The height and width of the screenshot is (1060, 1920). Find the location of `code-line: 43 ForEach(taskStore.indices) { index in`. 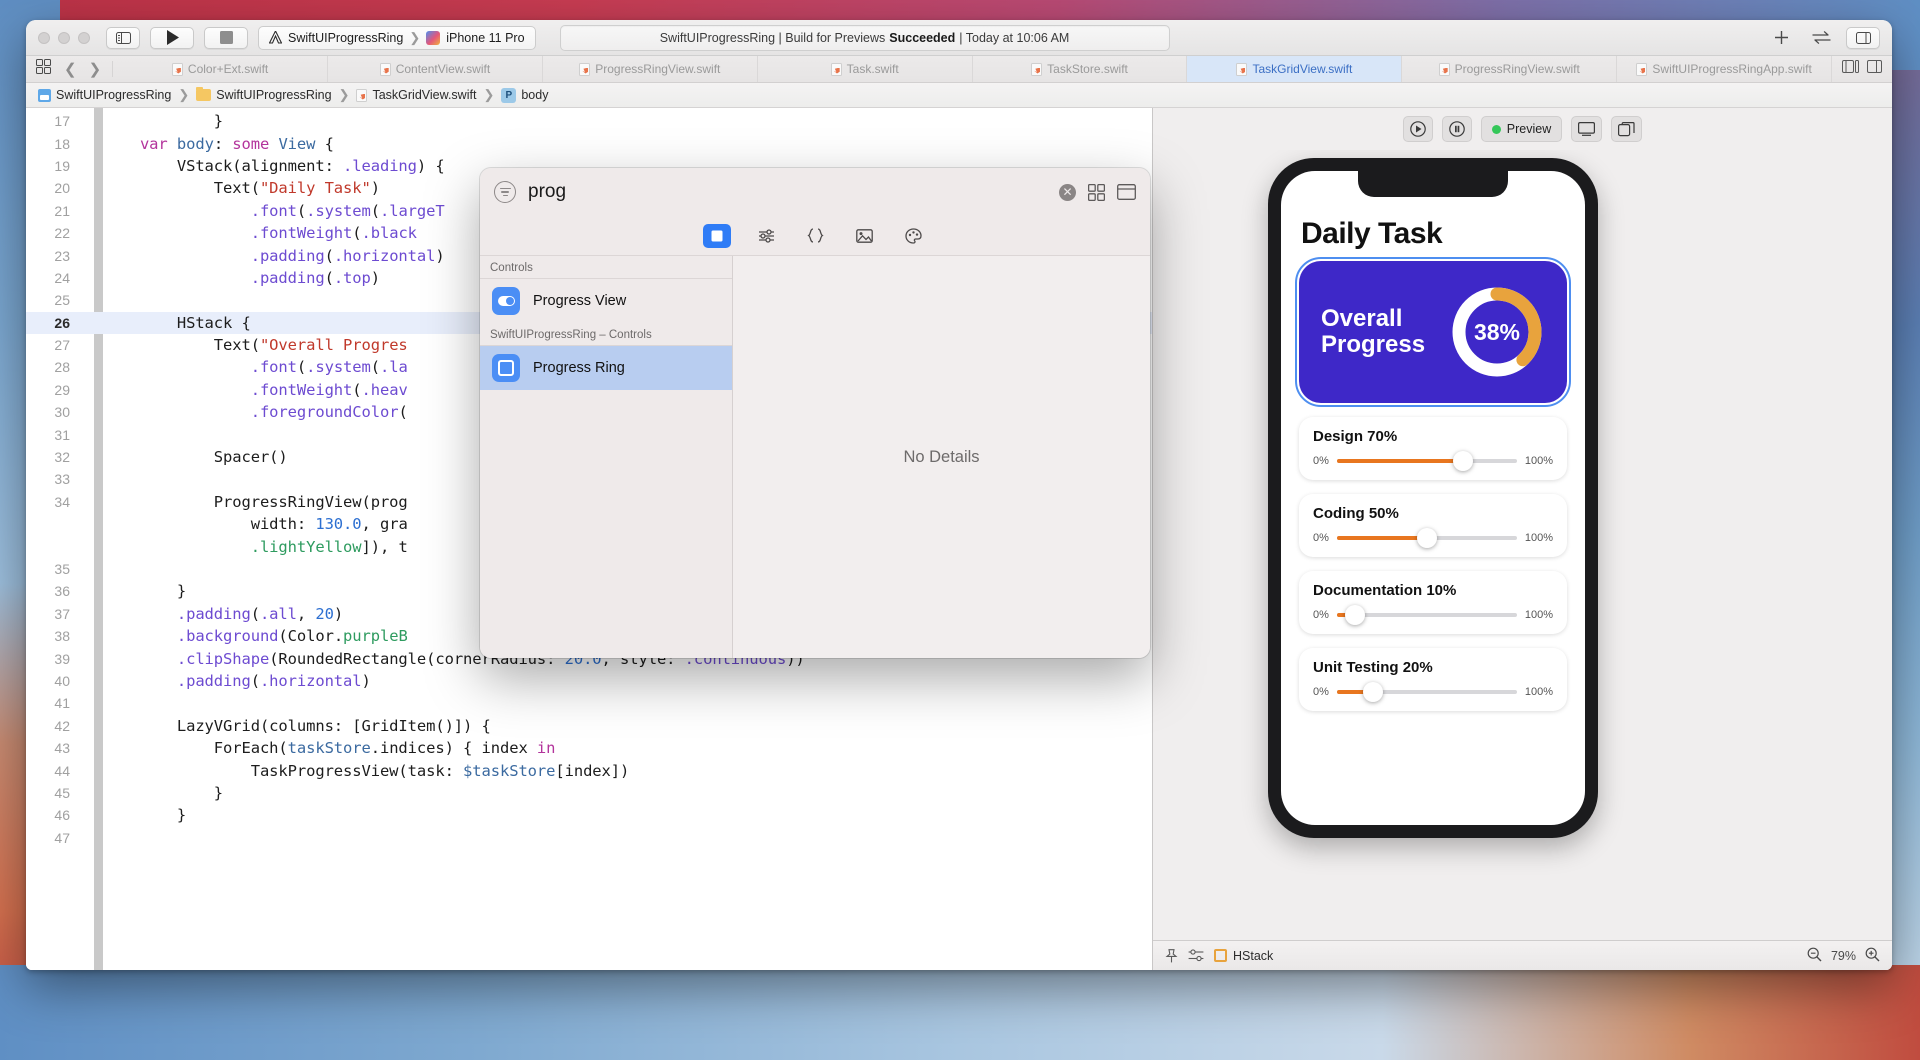

code-line: 43 ForEach(taskStore.indices) { index in is located at coordinates (589, 748).